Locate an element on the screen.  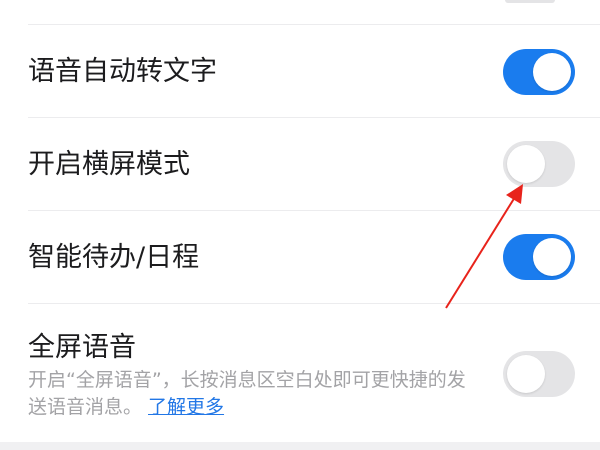
annotation-arrow-icon is located at coordinates (484, 246).